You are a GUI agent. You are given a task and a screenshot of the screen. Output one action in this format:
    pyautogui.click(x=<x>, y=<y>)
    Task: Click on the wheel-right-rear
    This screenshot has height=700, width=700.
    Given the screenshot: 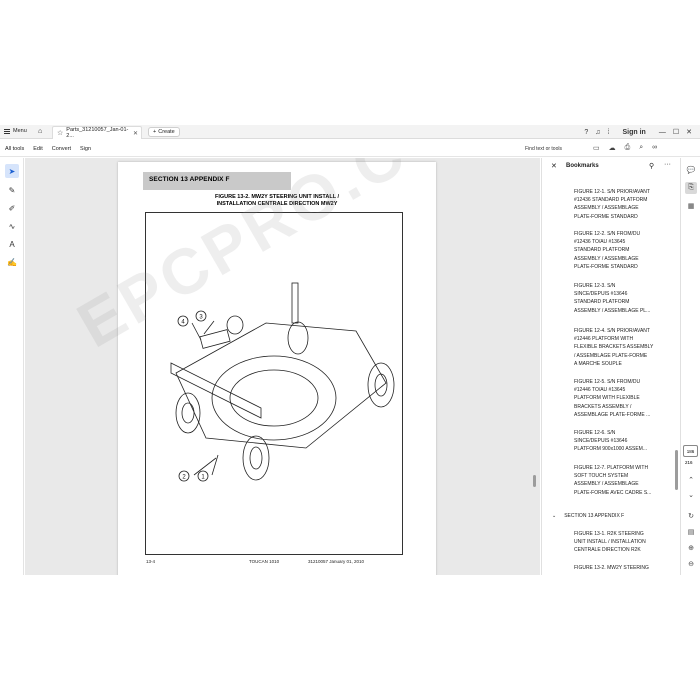 What is the action you would take?
    pyautogui.click(x=381, y=385)
    